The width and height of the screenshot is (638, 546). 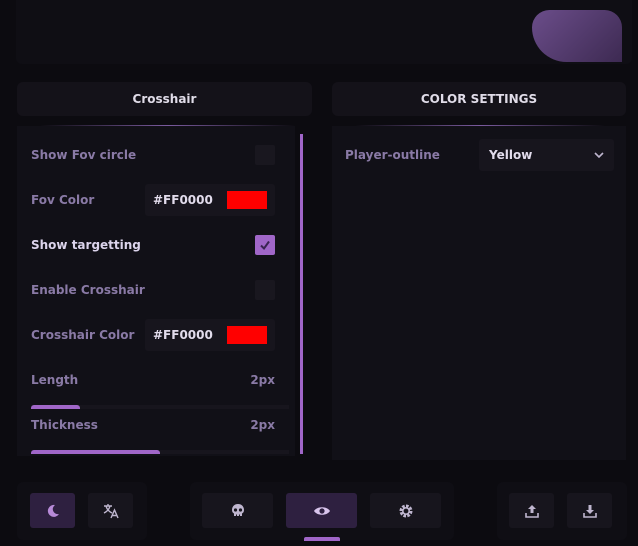 What do you see at coordinates (247, 200) in the screenshot?
I see `fov-color-swatch` at bounding box center [247, 200].